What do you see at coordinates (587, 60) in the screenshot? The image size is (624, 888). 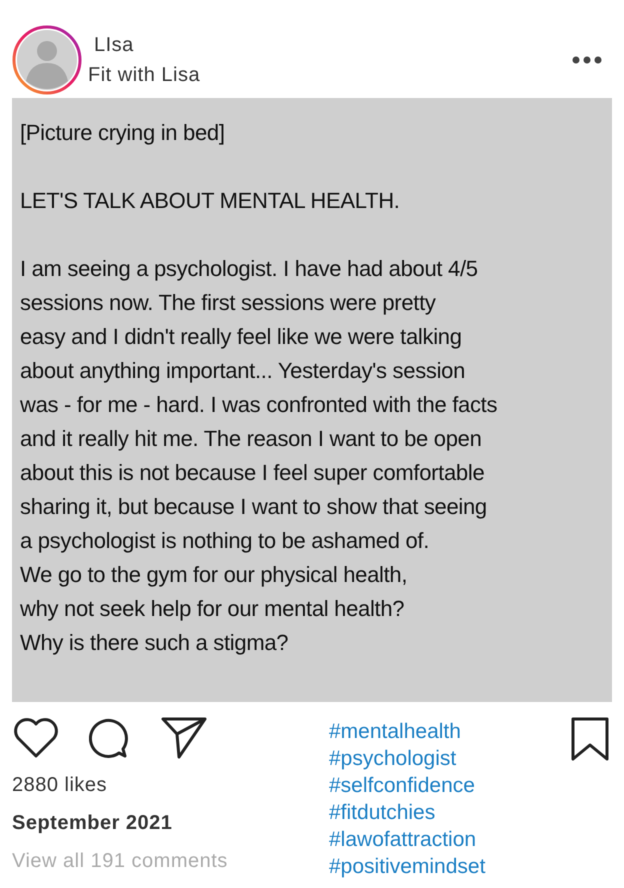 I see `more-options-icon` at bounding box center [587, 60].